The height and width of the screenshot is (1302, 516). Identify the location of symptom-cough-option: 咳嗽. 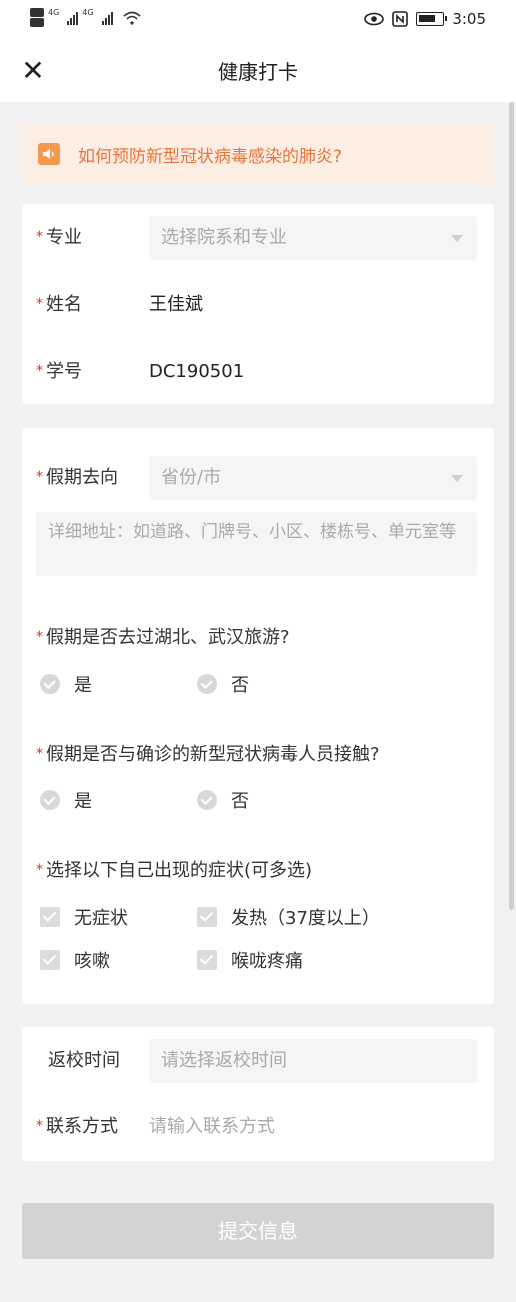
(75, 960).